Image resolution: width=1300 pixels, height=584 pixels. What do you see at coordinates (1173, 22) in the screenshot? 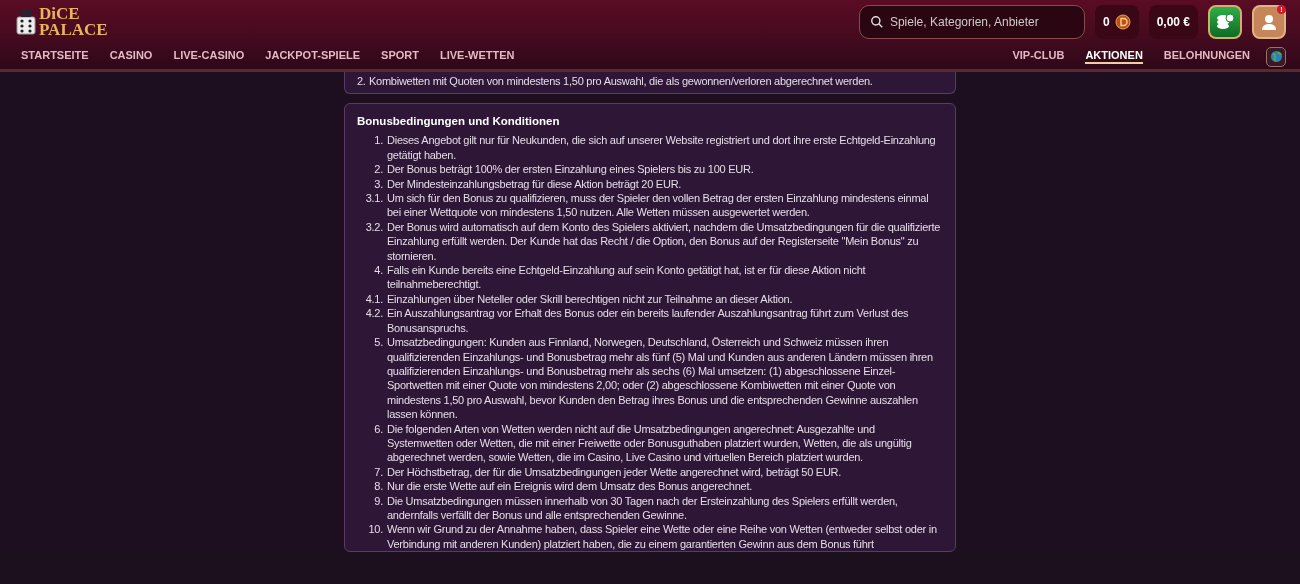
I see `money-balance: 0,00 €` at bounding box center [1173, 22].